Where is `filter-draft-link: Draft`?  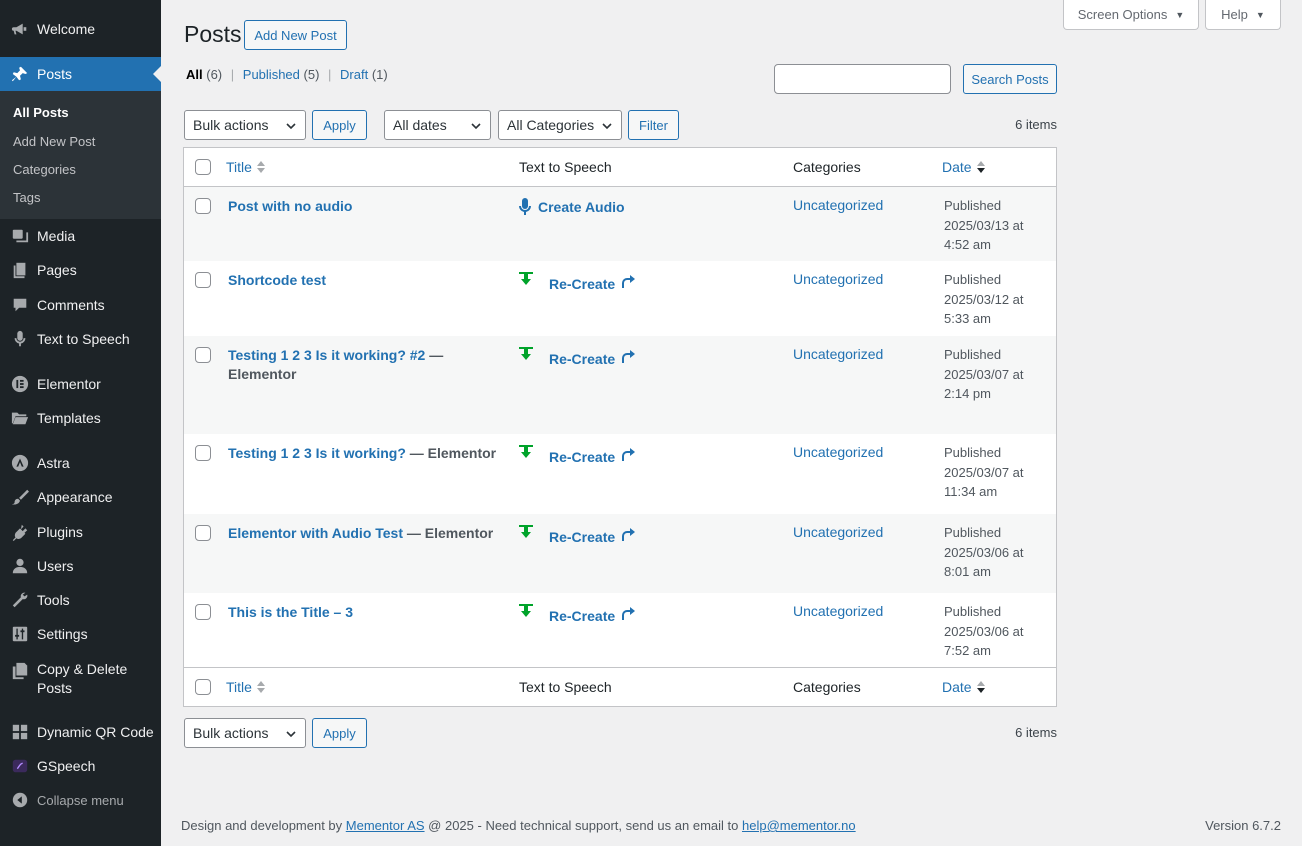
filter-draft-link: Draft is located at coordinates (354, 74).